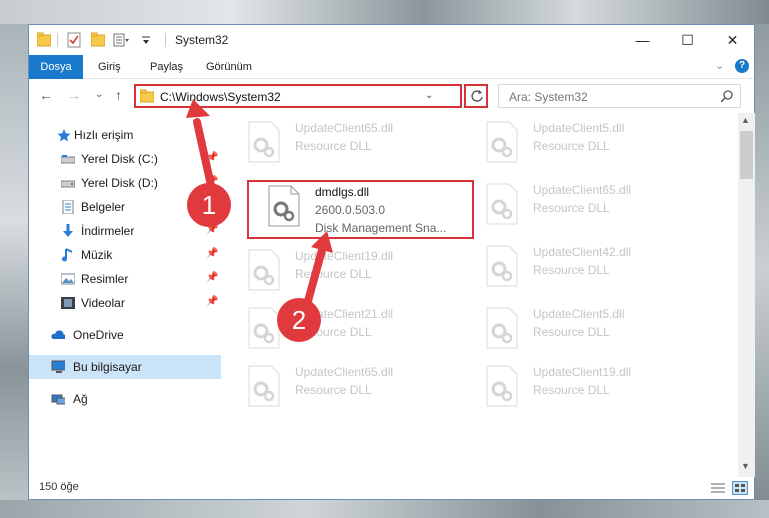  Describe the element at coordinates (299, 320) in the screenshot. I see `step-2-badge: 2` at that location.